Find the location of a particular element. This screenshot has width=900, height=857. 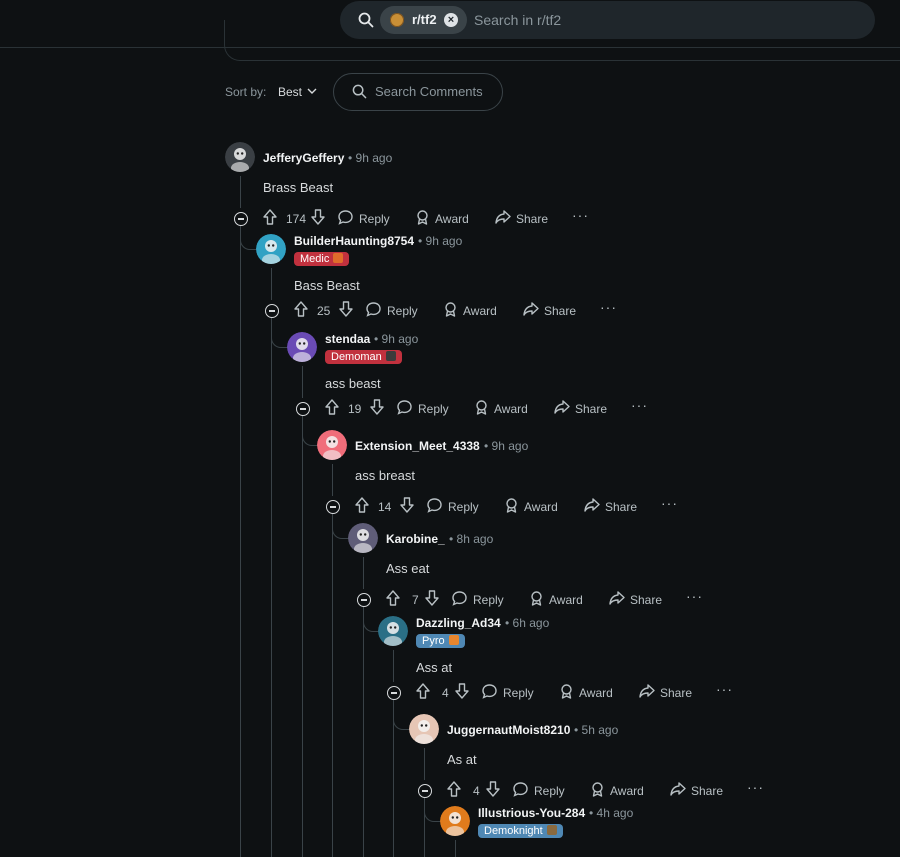

comment-actions: 25 Reply Award Share ··· is located at coordinates (465, 310).